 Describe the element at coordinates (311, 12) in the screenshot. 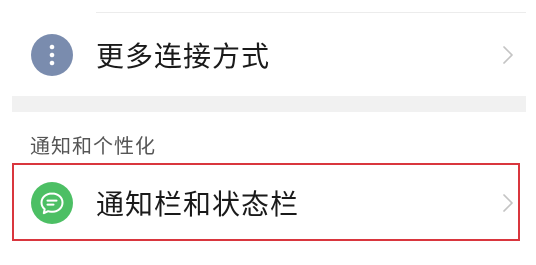

I see `divider` at that location.